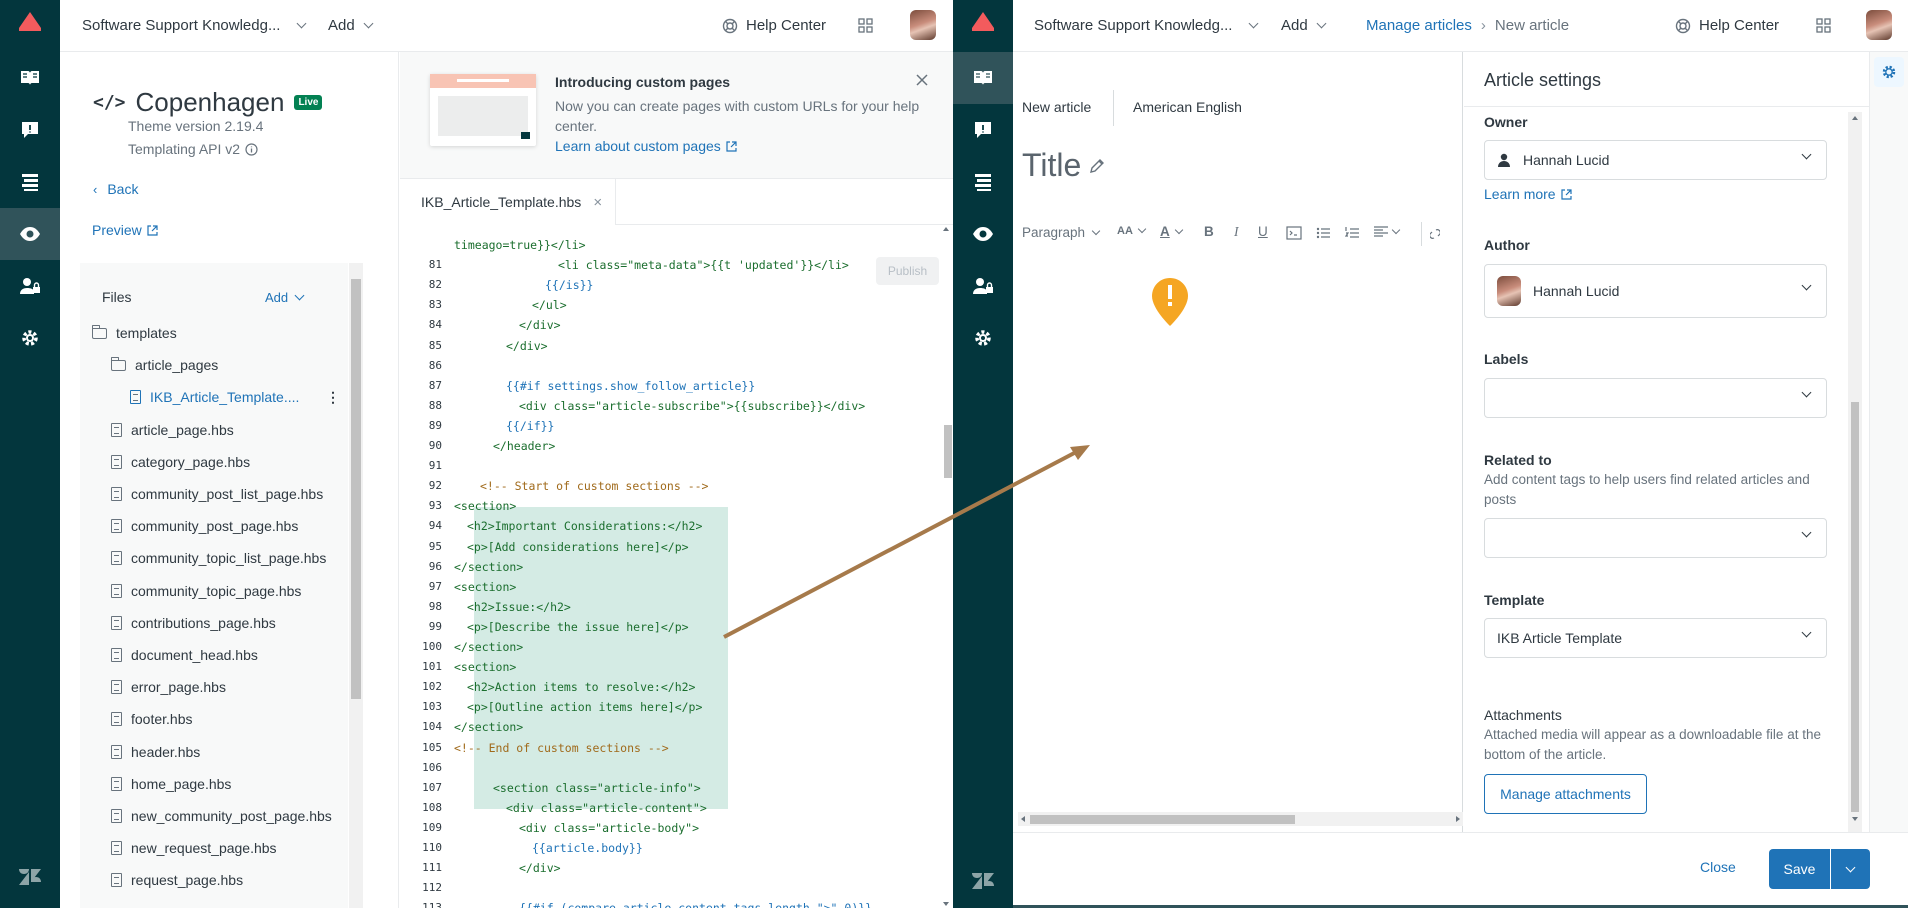 Image resolution: width=1908 pixels, height=908 pixels. I want to click on line-number: 101, so click(432, 667).